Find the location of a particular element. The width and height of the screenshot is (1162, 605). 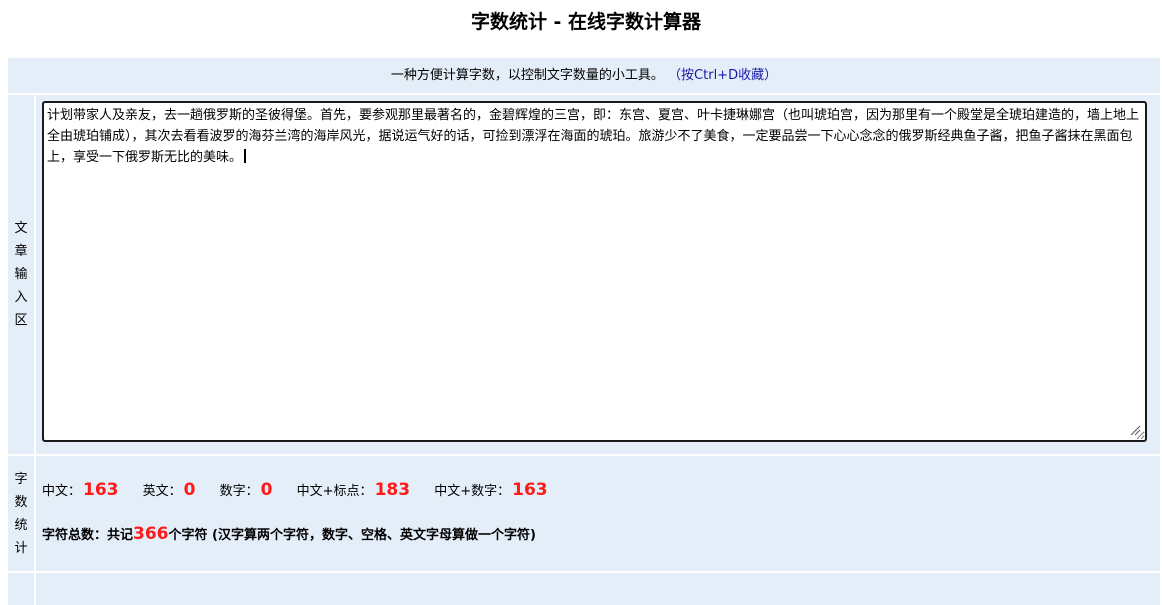

total-count-value: 366 is located at coordinates (151, 534).